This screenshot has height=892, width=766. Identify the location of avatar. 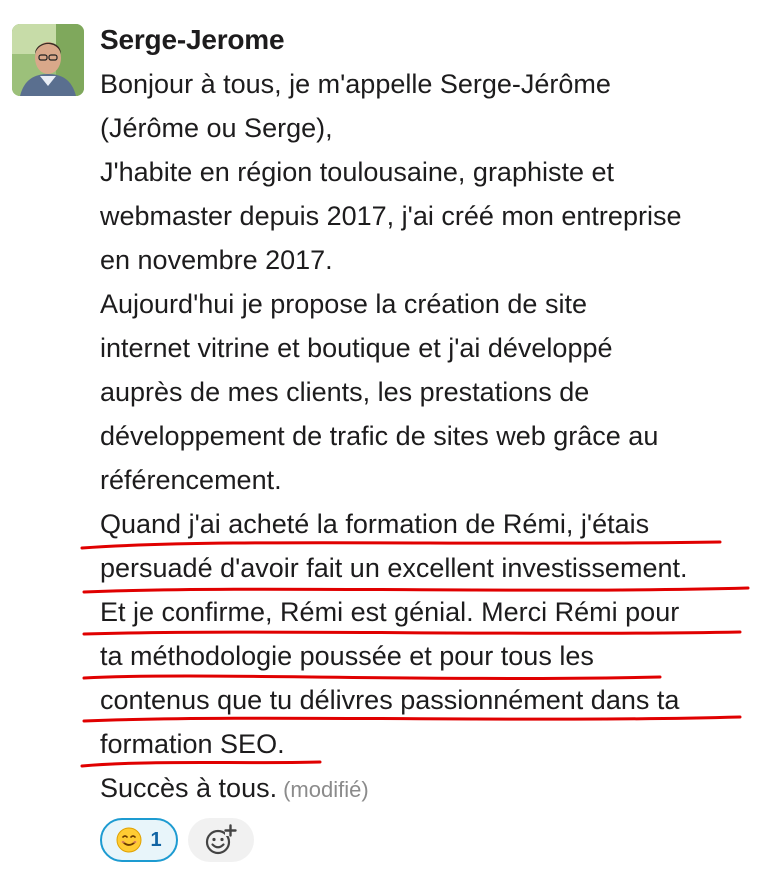
(48, 60).